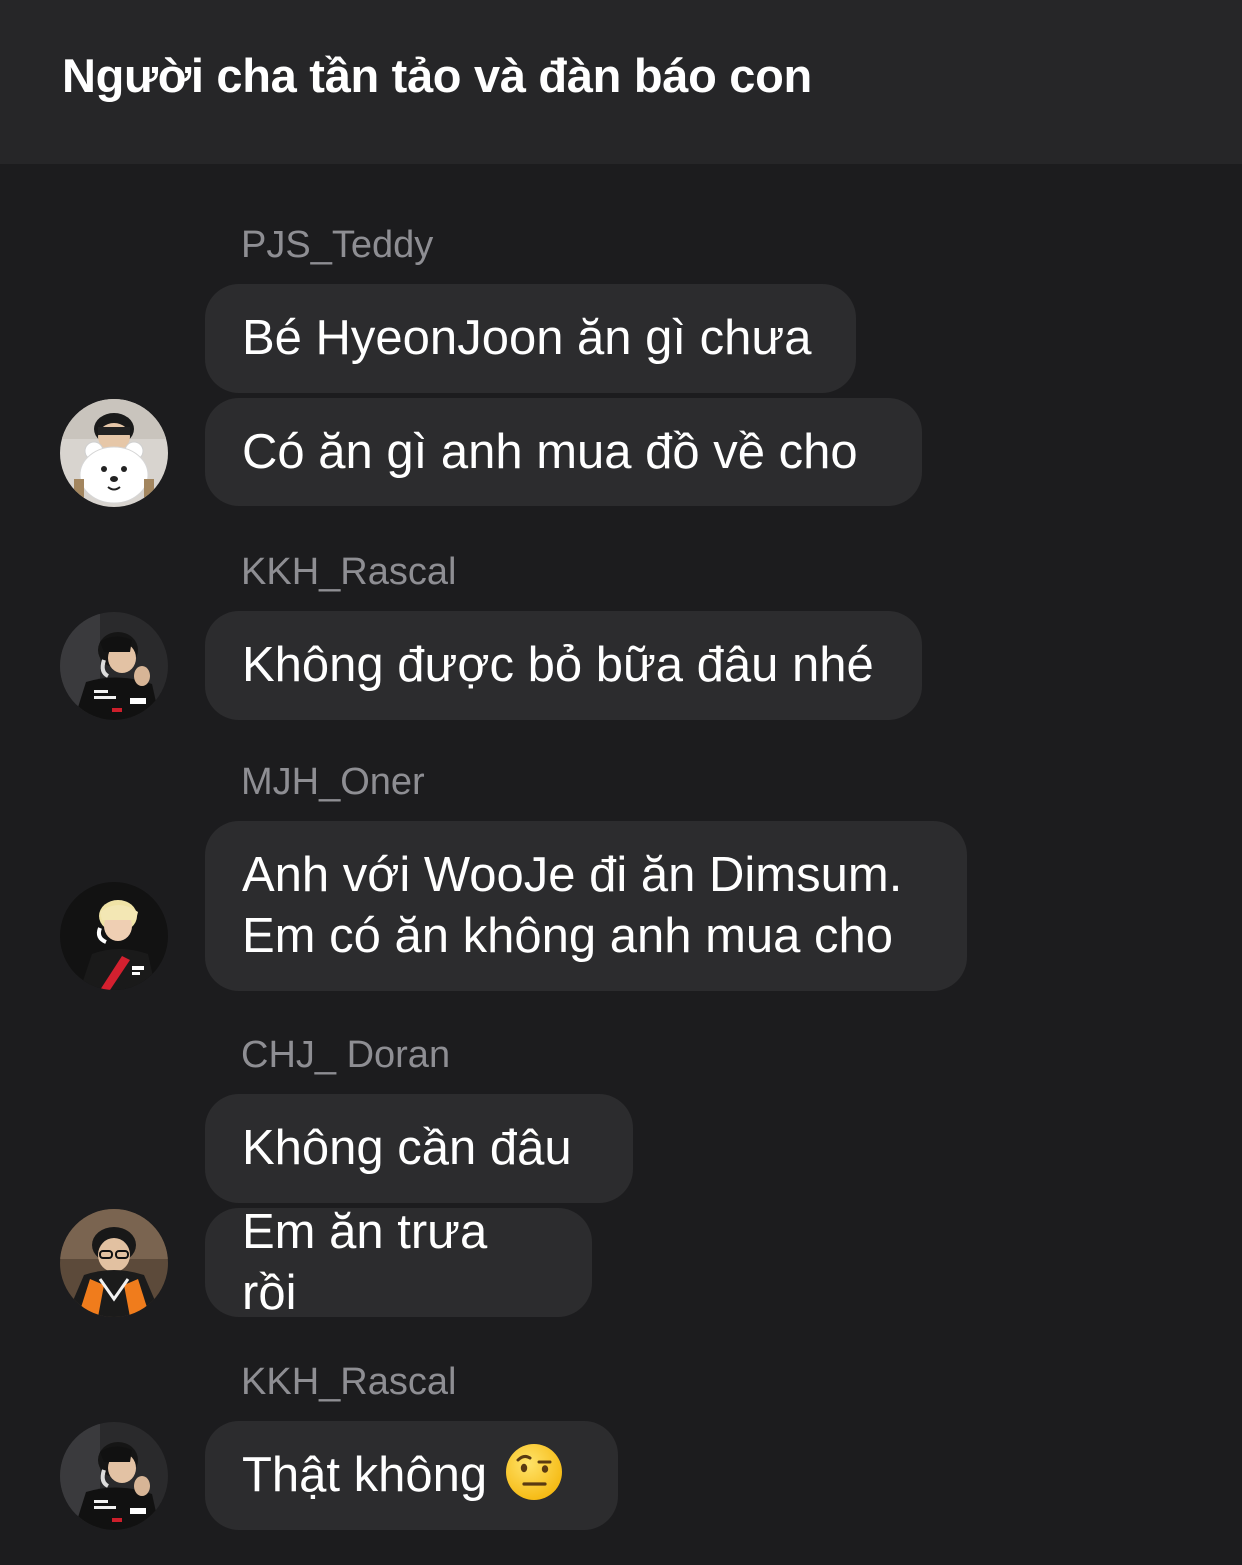  I want to click on message-bubble: Em ăn trưa rồi, so click(398, 1262).